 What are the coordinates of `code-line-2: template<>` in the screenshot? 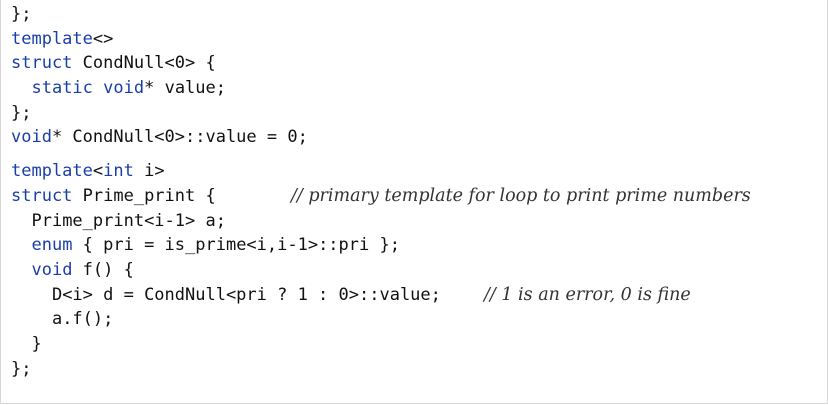 It's located at (226, 39).